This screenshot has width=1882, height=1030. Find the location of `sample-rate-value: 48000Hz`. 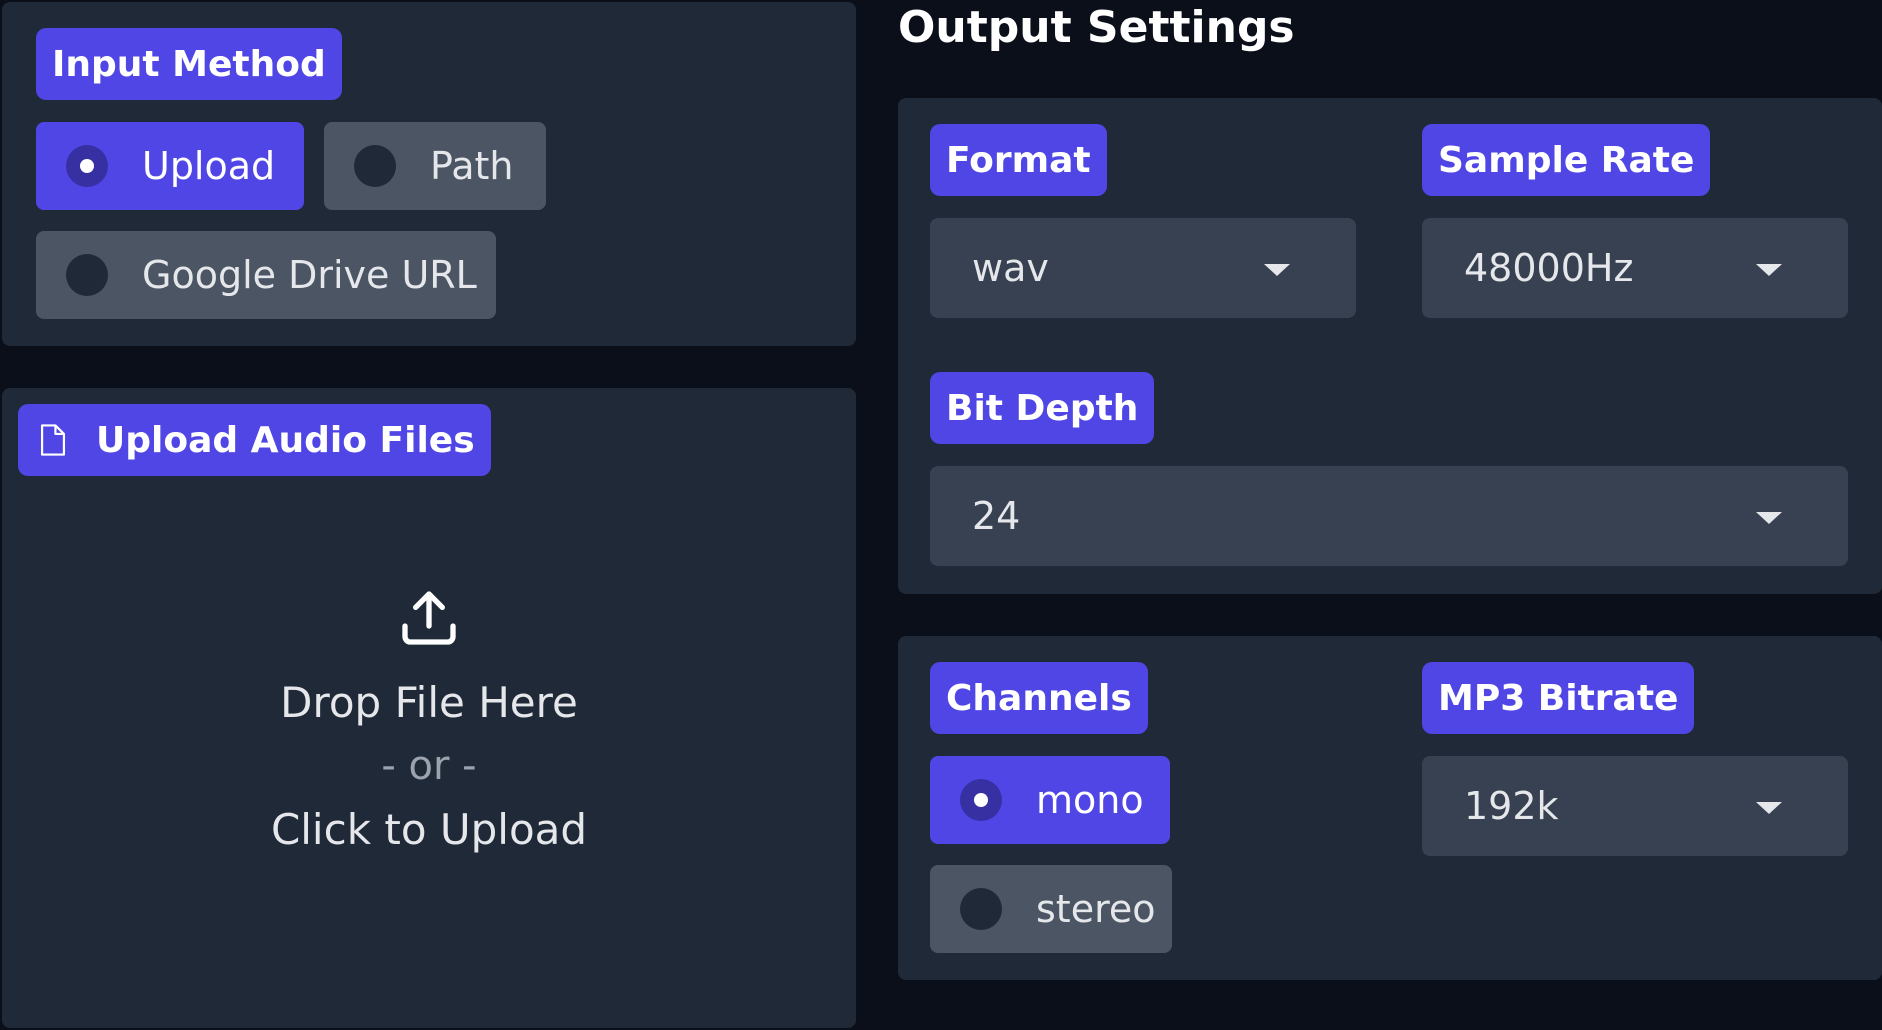

sample-rate-value: 48000Hz is located at coordinates (1549, 268).